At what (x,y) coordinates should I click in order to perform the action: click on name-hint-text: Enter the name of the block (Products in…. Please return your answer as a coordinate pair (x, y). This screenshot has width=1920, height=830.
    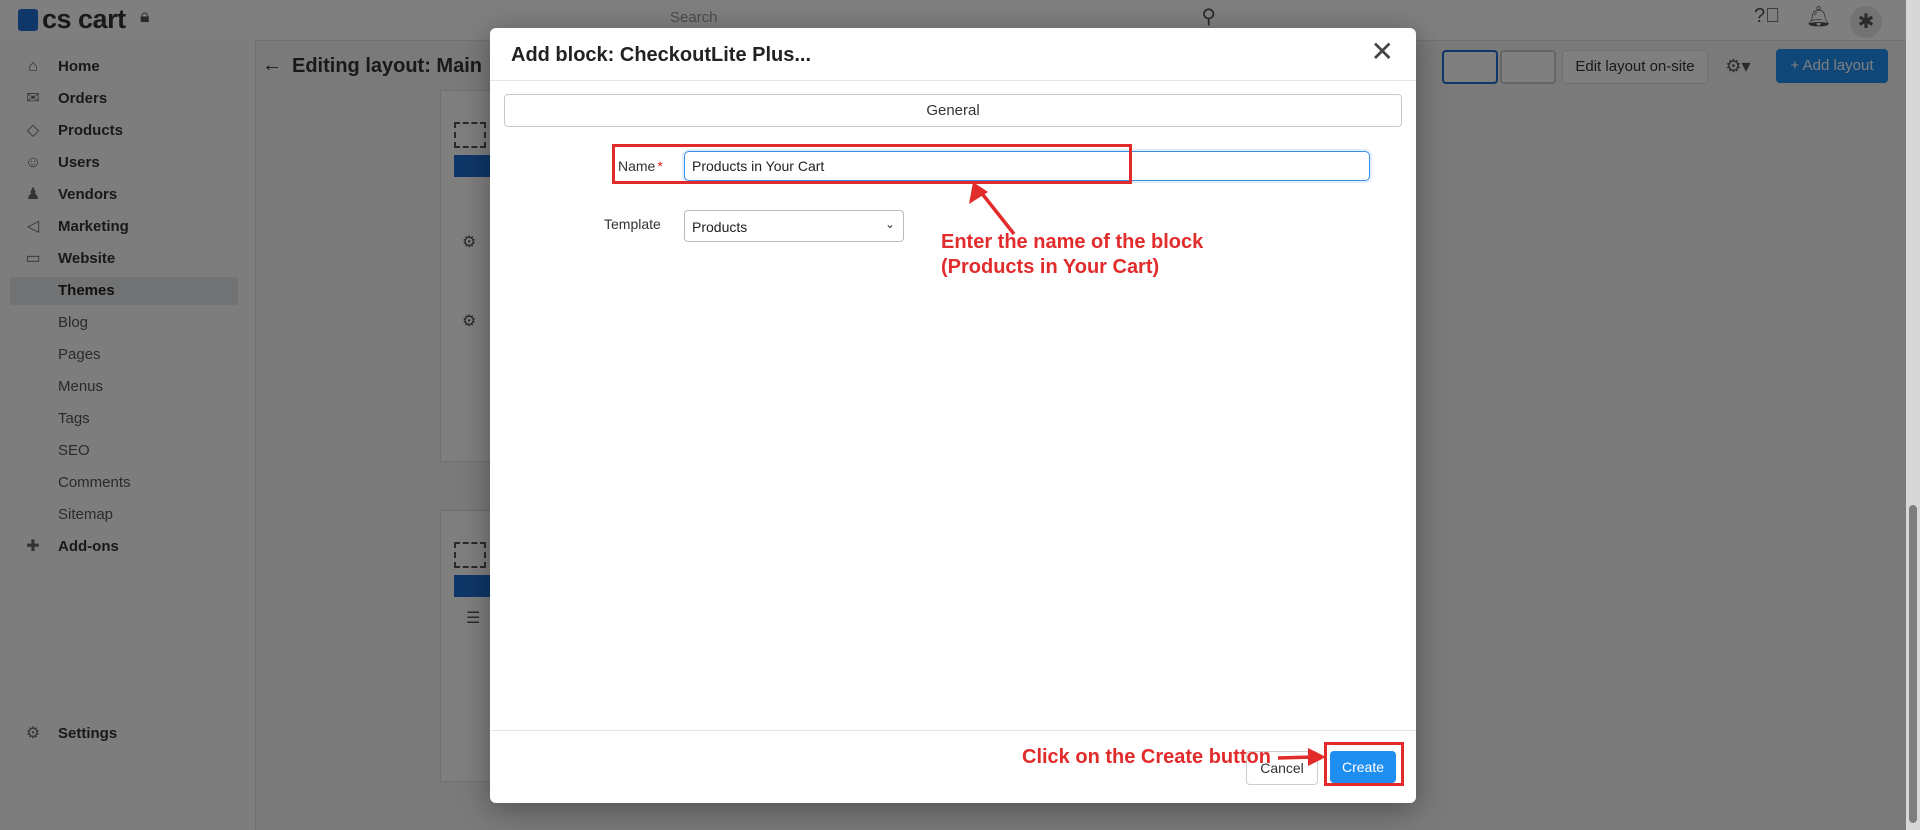
    Looking at the image, I should click on (1072, 254).